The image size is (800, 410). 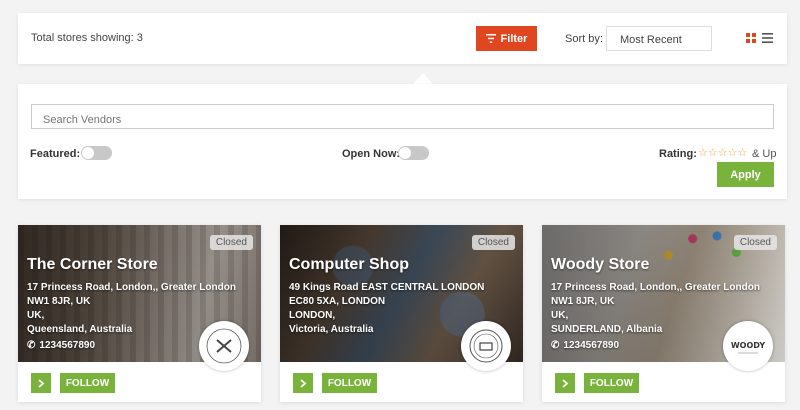 I want to click on filter-button-label: Filter, so click(x=514, y=38).